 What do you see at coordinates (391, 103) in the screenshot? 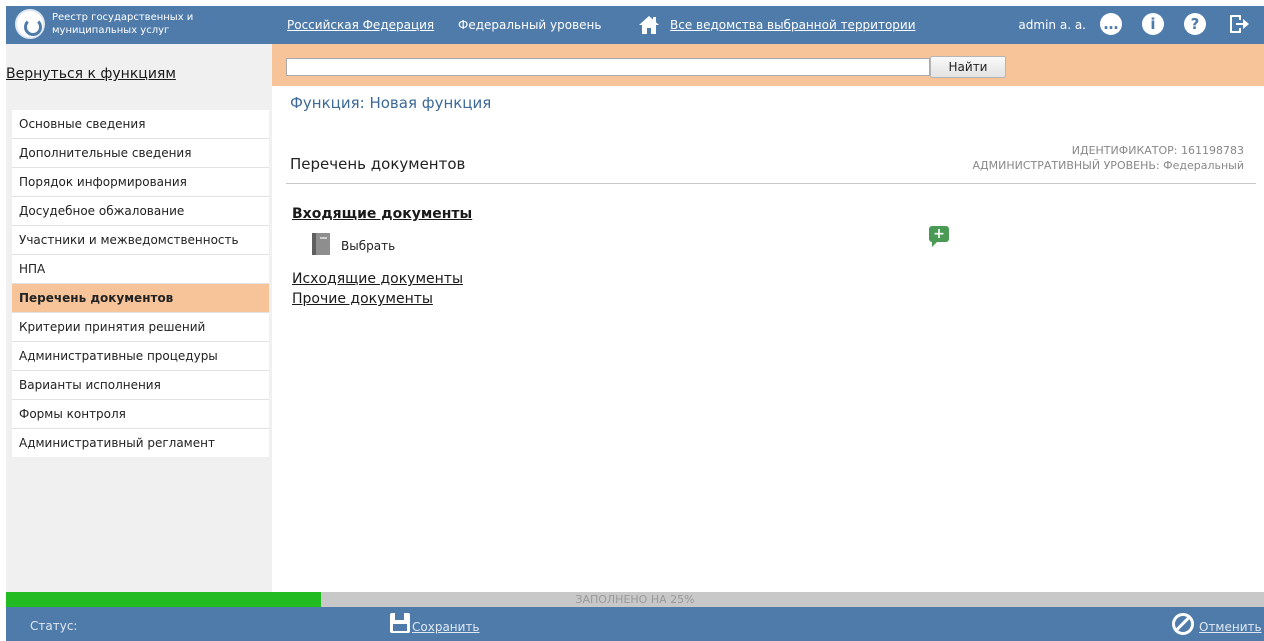
I see `function-title: Функция: Новая функция` at bounding box center [391, 103].